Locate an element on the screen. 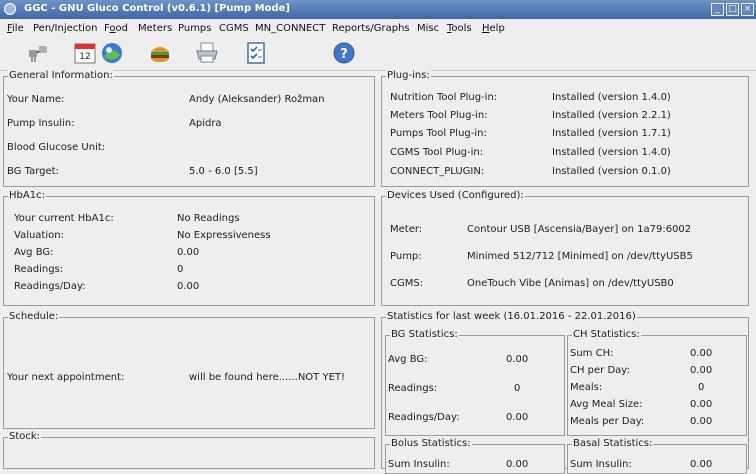  hba1c-label: Readings: is located at coordinates (39, 269).